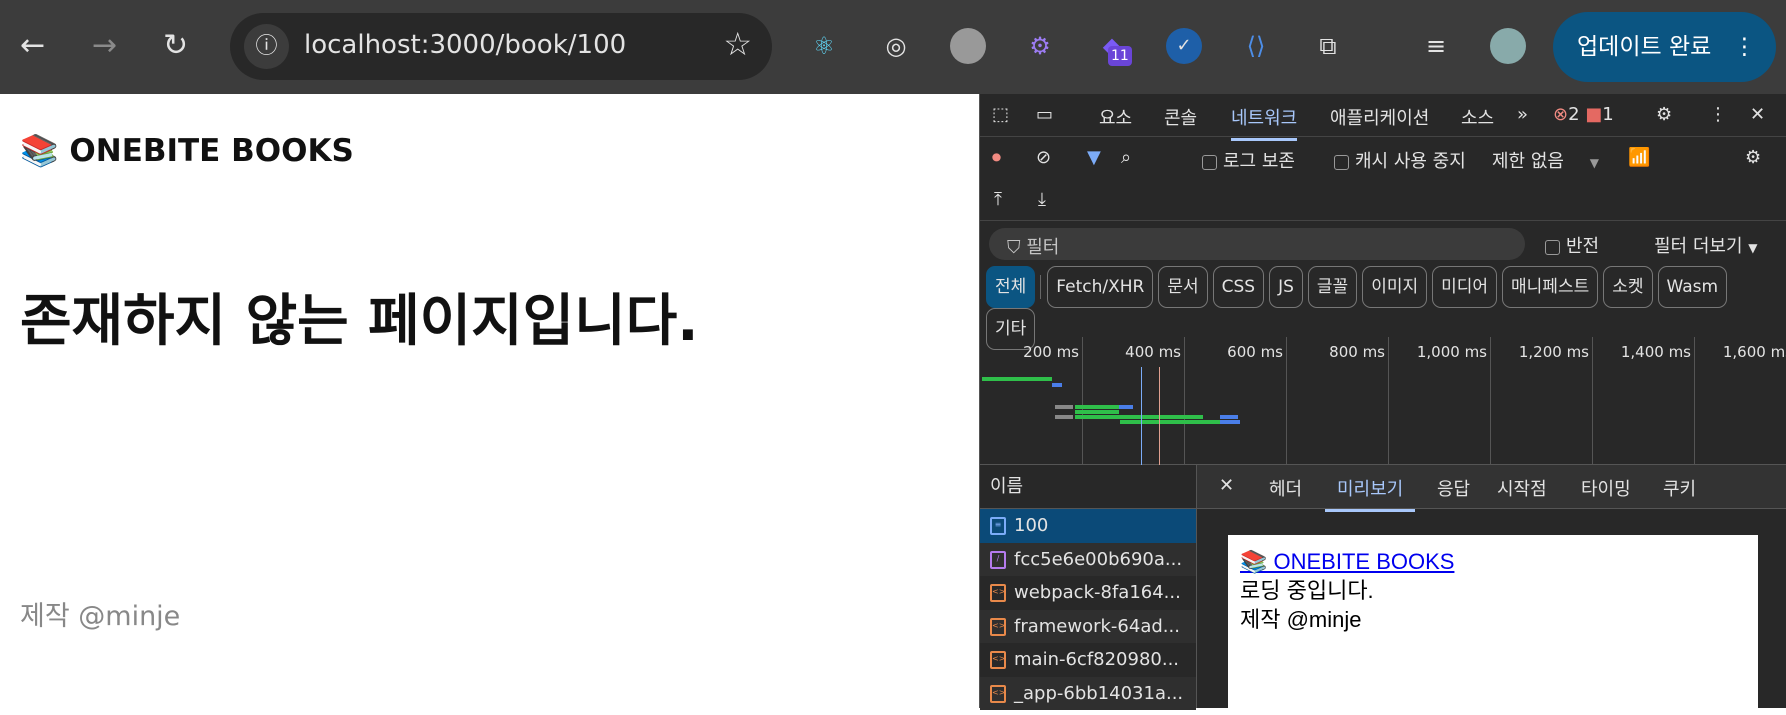 The image size is (1786, 715). Describe the element at coordinates (896, 46) in the screenshot. I see `extension-target-icon: ◎` at that location.